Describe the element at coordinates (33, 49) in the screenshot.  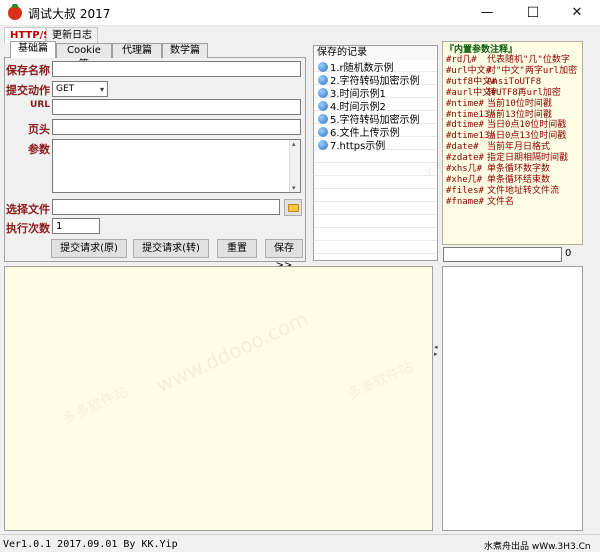
I see `tab-basic: 基础篇` at that location.